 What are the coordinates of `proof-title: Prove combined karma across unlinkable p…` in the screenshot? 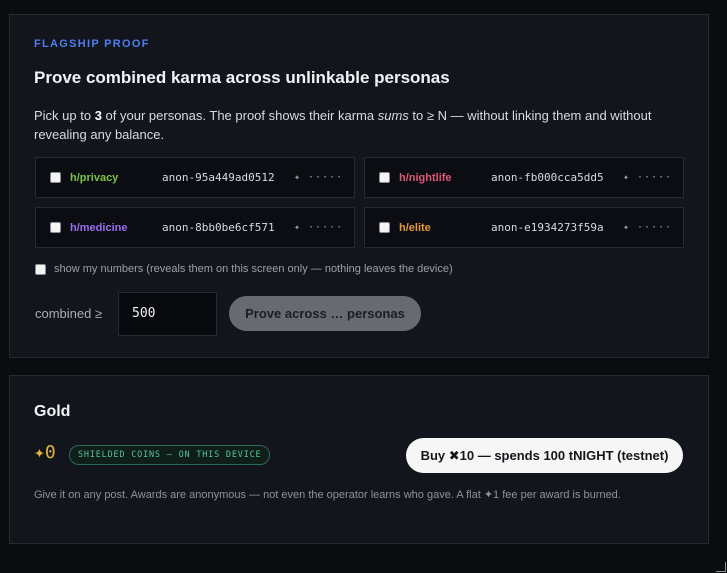 It's located at (242, 77).